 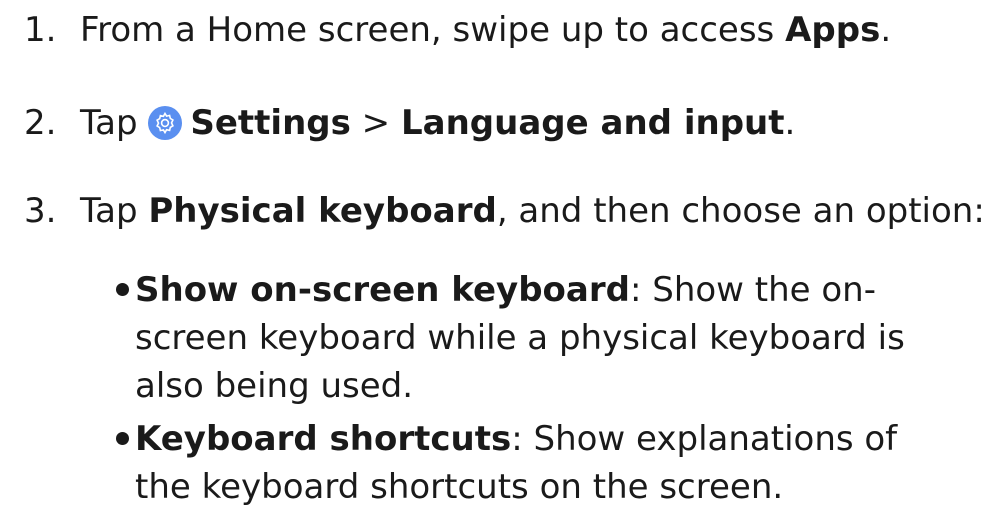 I want to click on step-text: Tap Settings > Language and input., so click(x=438, y=123).